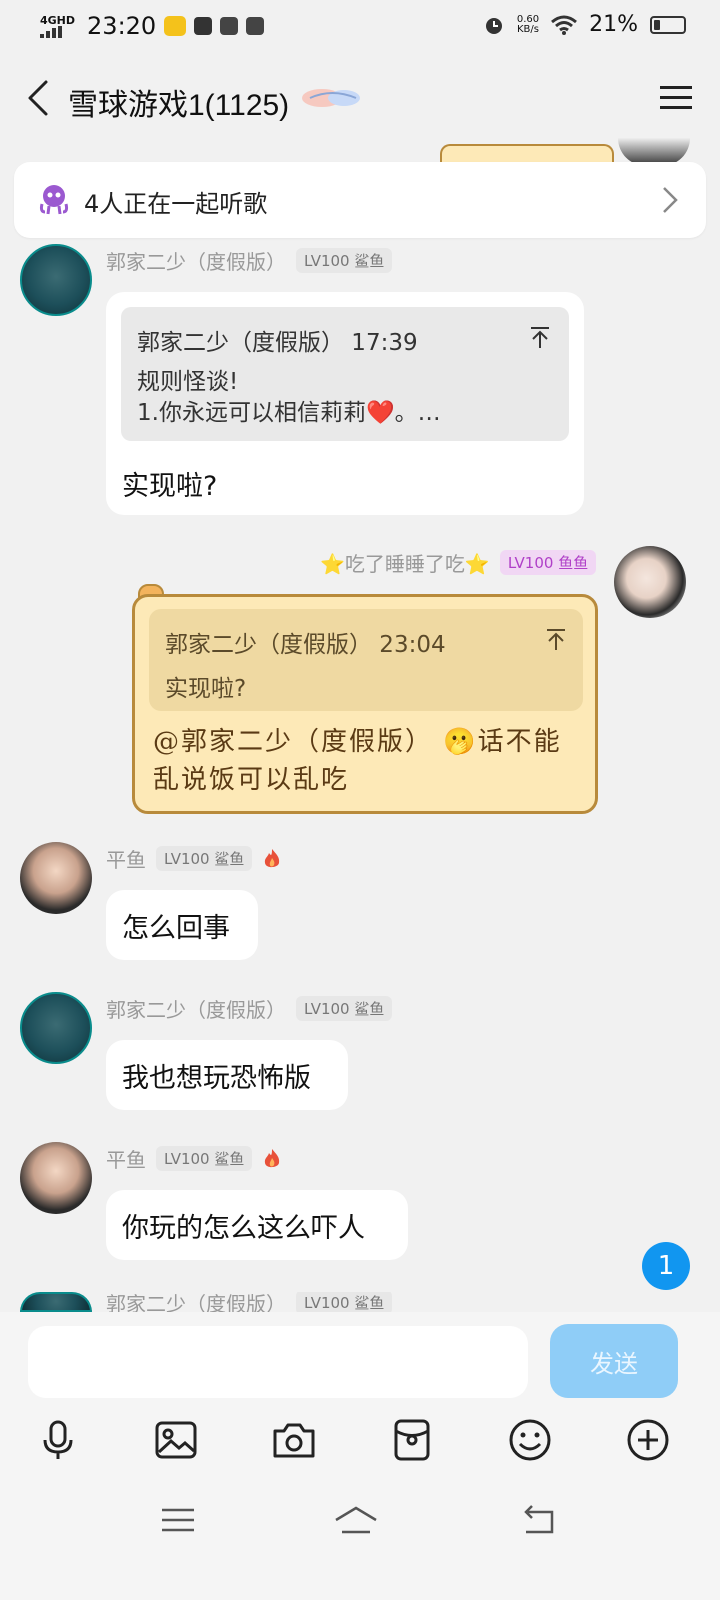  What do you see at coordinates (176, 204) in the screenshot?
I see `listen-together-text: 4人正在一起听歌` at bounding box center [176, 204].